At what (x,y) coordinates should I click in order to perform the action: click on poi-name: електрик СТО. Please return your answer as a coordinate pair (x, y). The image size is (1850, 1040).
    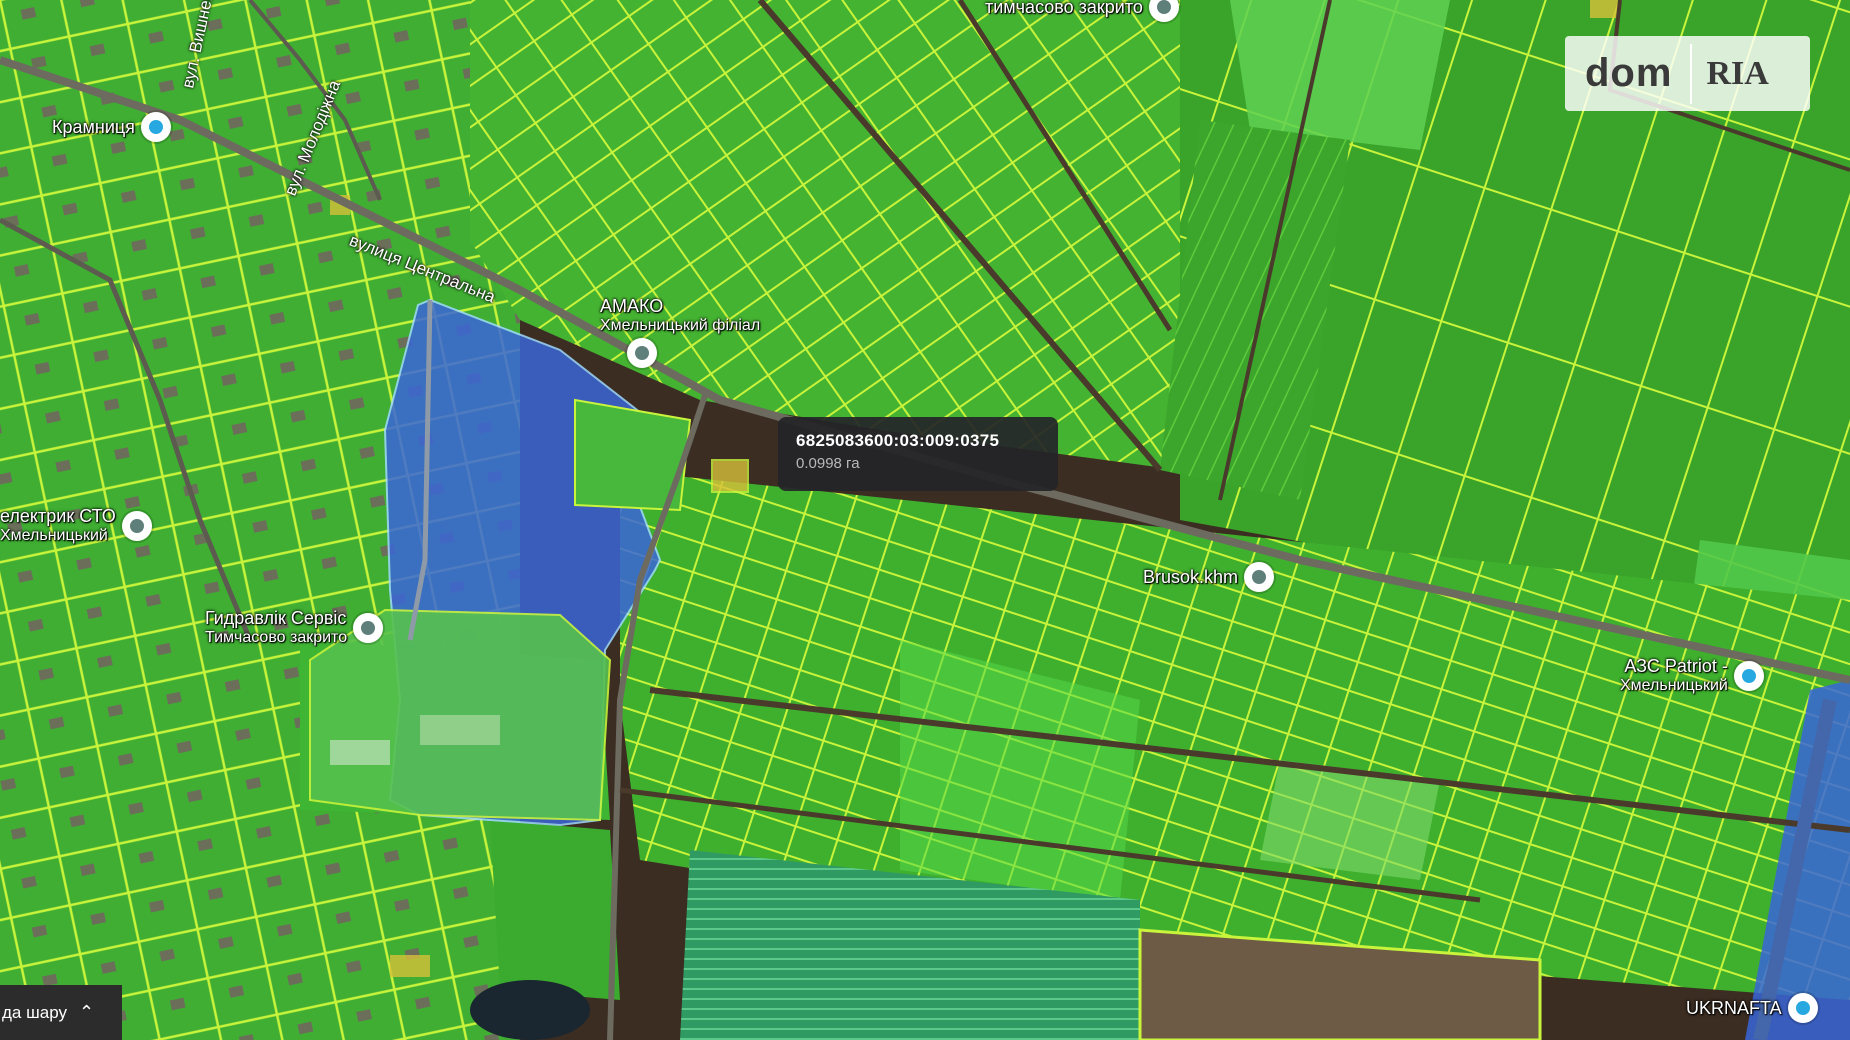
    Looking at the image, I should click on (58, 516).